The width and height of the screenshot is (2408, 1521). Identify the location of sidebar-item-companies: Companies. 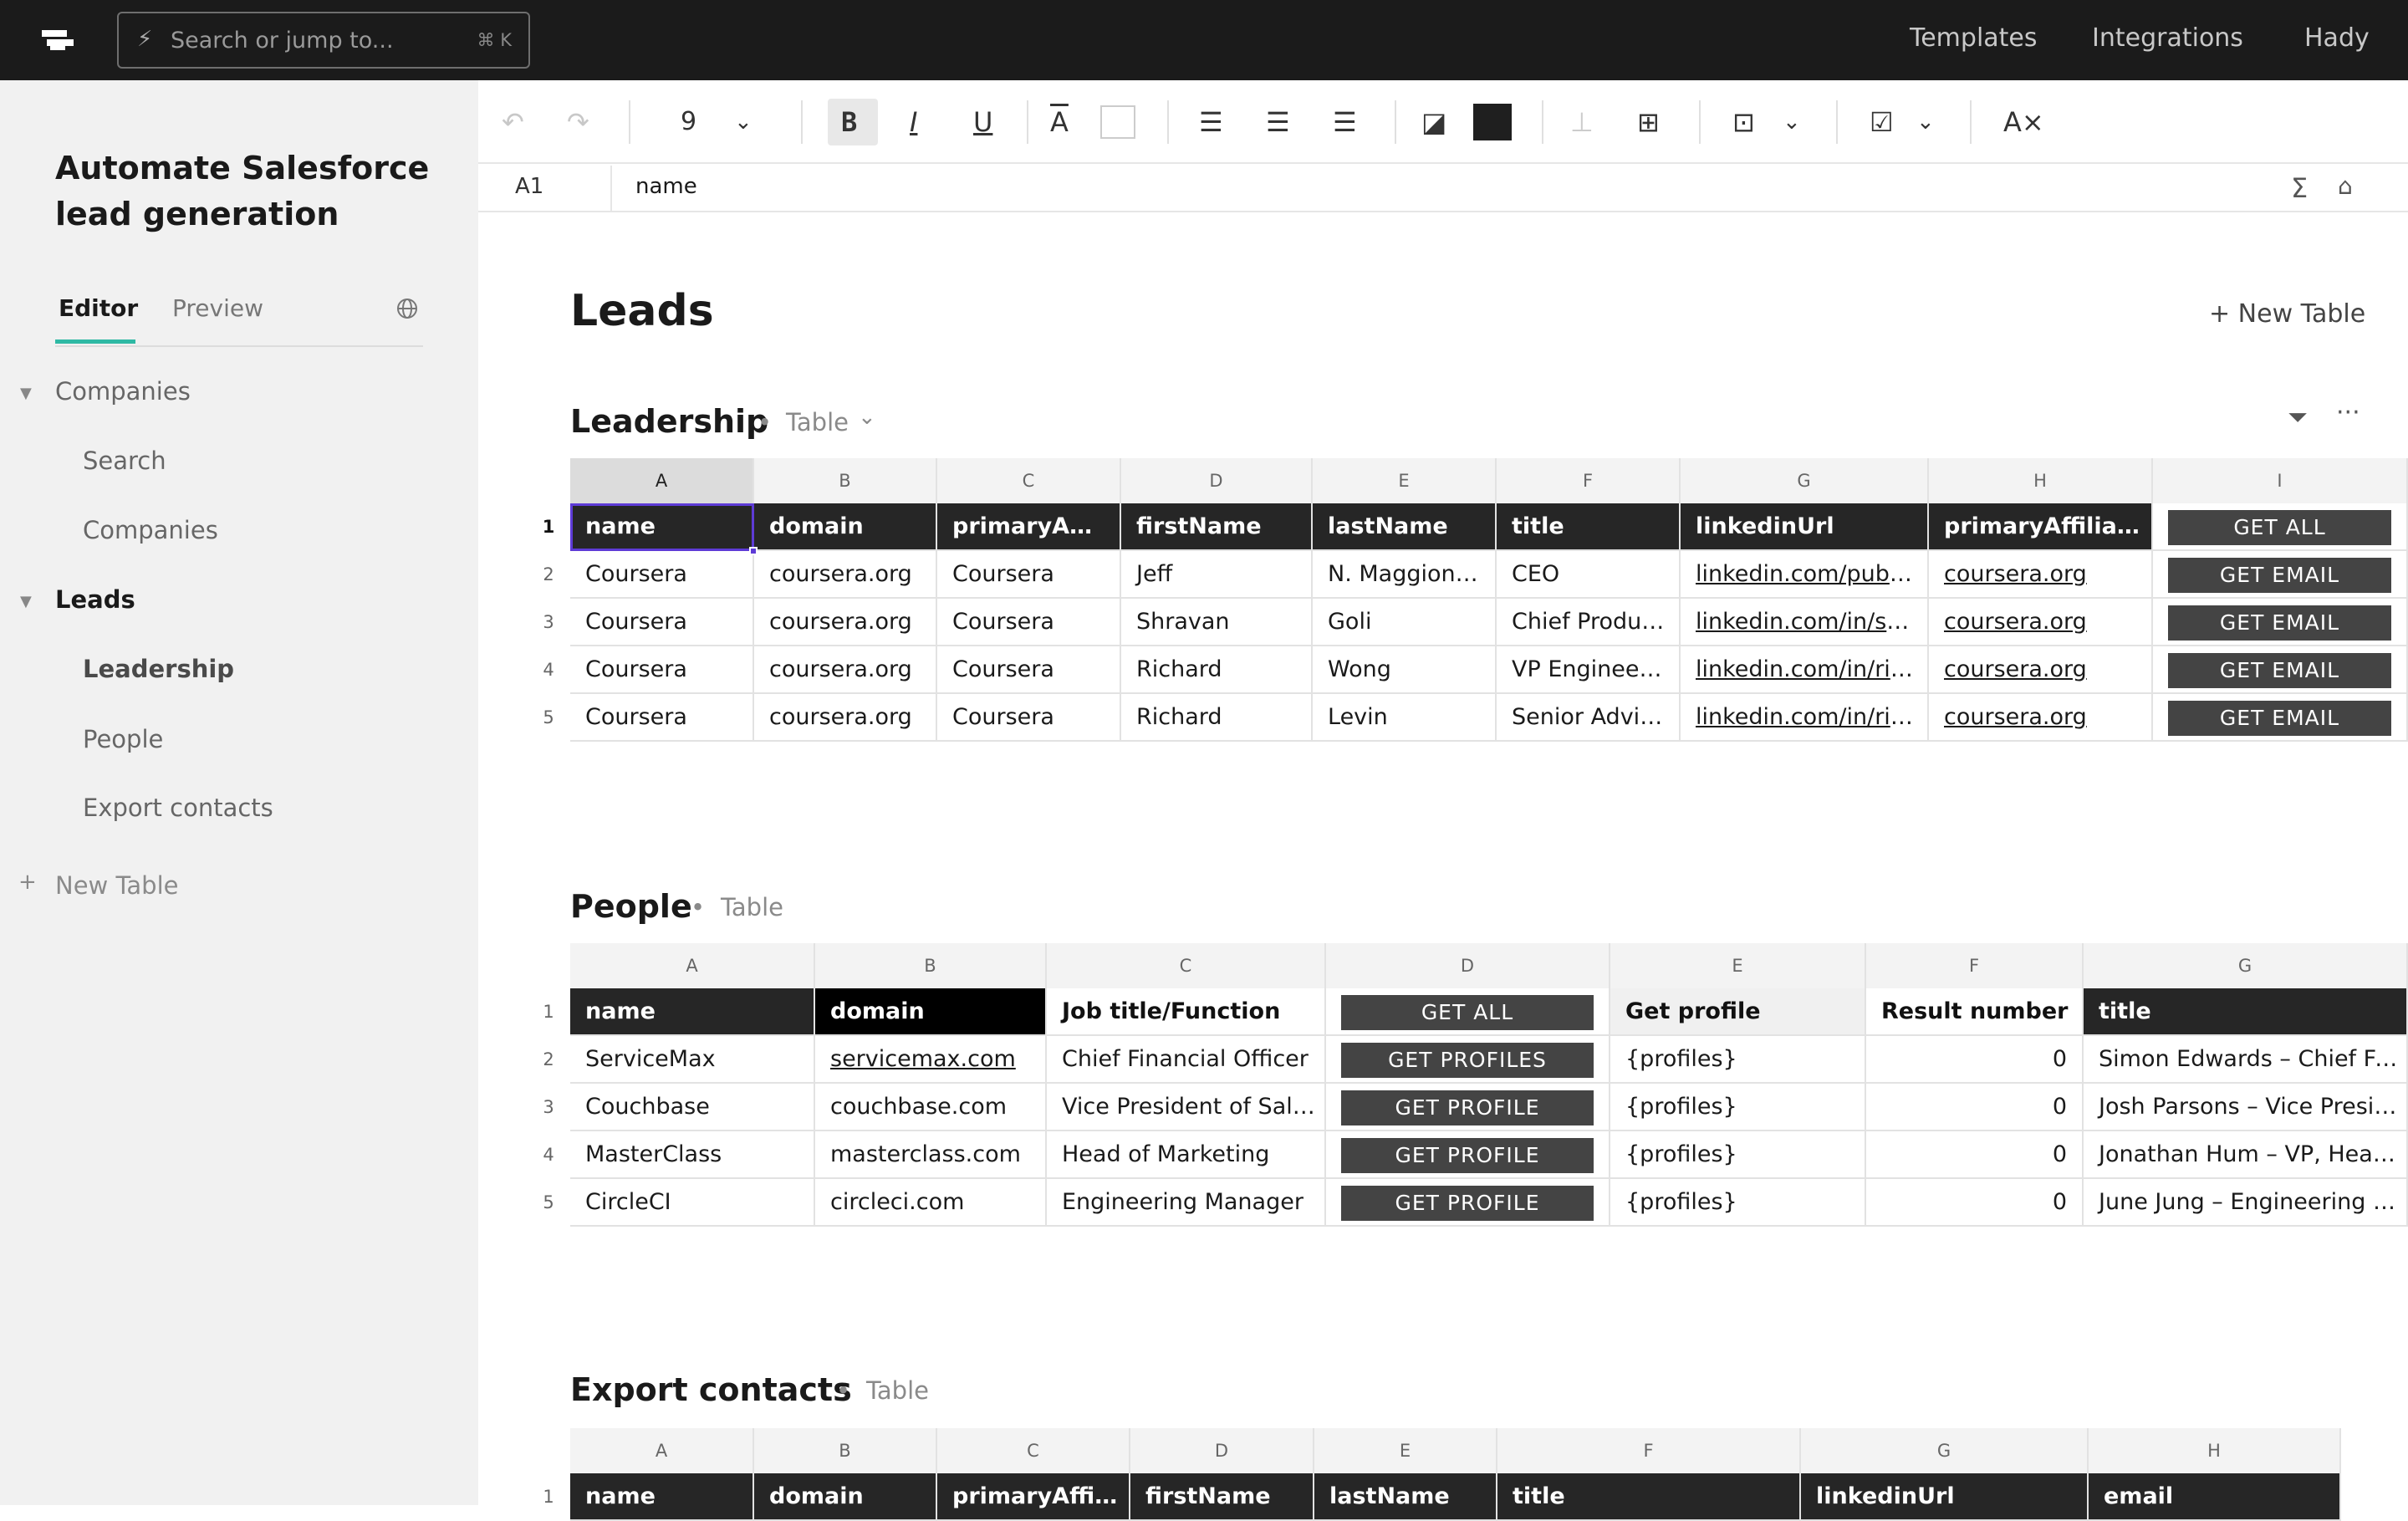
(150, 530).